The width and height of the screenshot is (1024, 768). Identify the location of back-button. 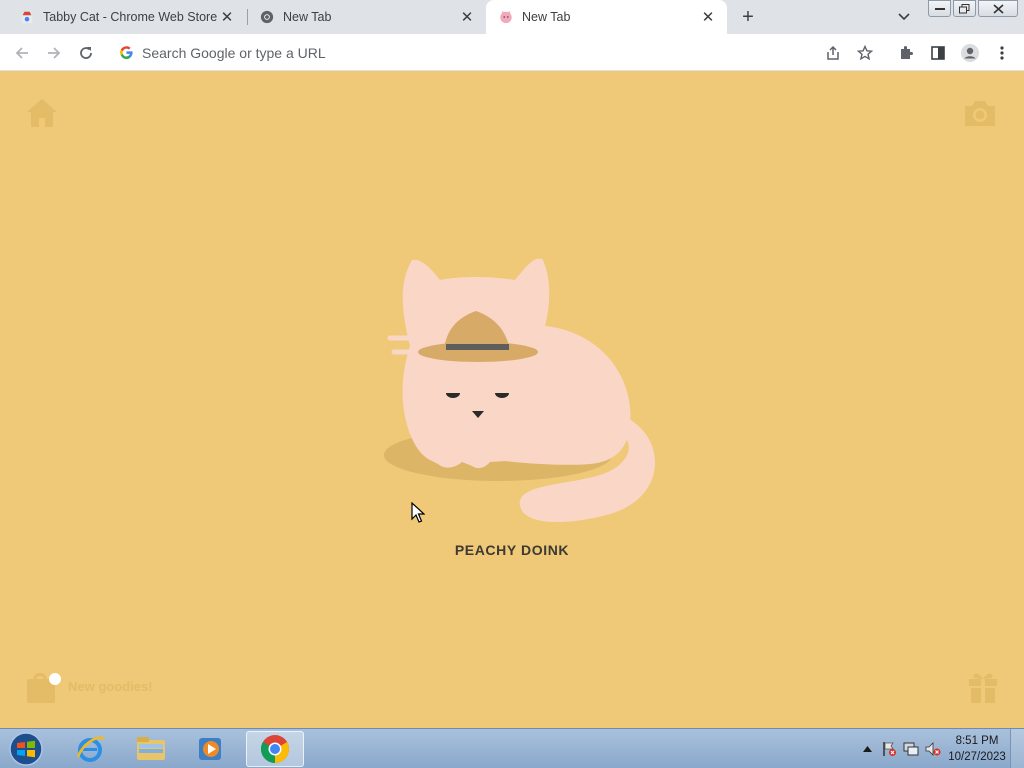
(22, 53).